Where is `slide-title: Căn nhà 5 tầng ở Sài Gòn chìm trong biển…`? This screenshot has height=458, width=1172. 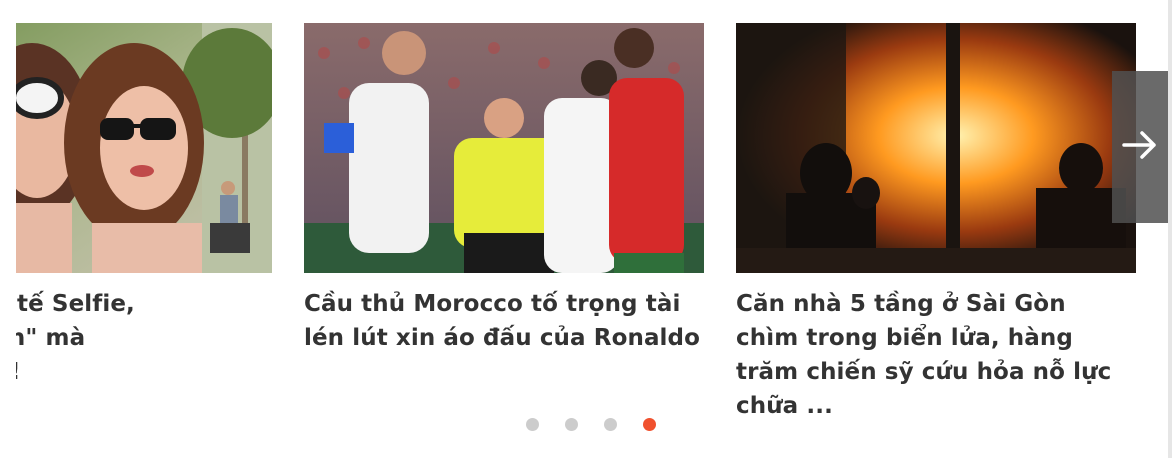 slide-title: Căn nhà 5 tầng ở Sài Gòn chìm trong biển… is located at coordinates (936, 355).